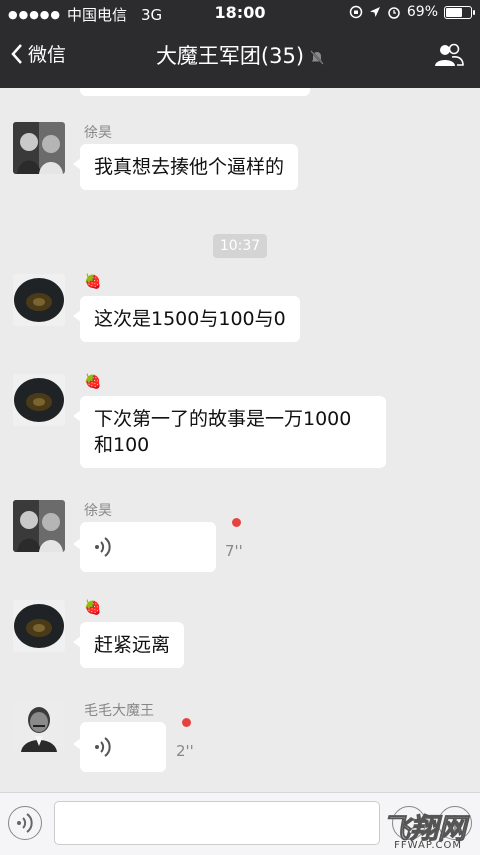 This screenshot has height=855, width=480. I want to click on voice-input-button, so click(25, 823).